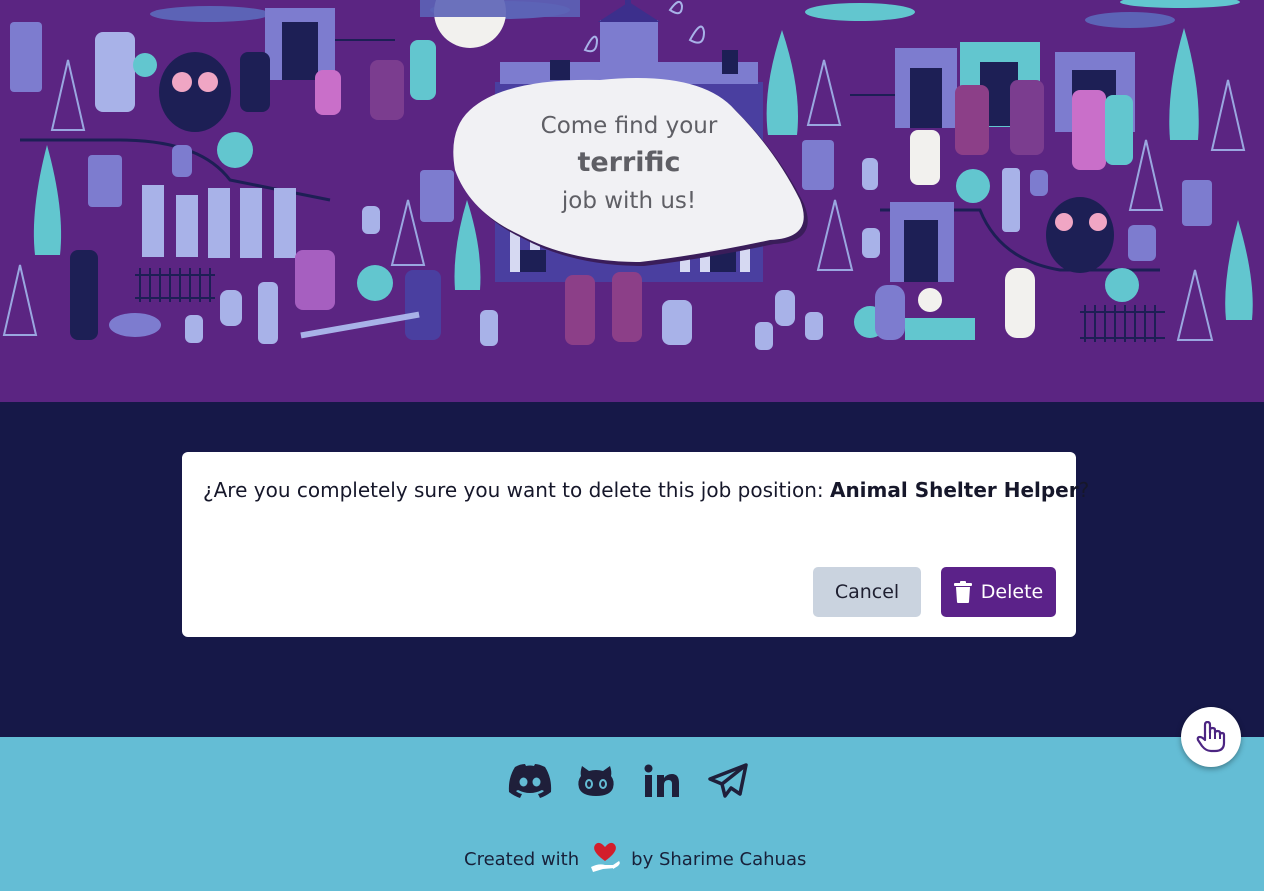 The height and width of the screenshot is (891, 1264). I want to click on discord-icon, so click(530, 781).